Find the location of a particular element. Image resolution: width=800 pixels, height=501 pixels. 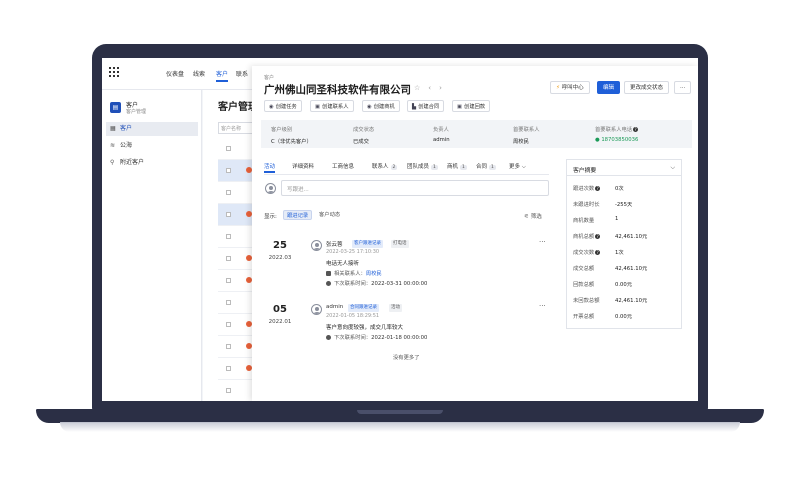

filter-label: 显示: is located at coordinates (270, 217).